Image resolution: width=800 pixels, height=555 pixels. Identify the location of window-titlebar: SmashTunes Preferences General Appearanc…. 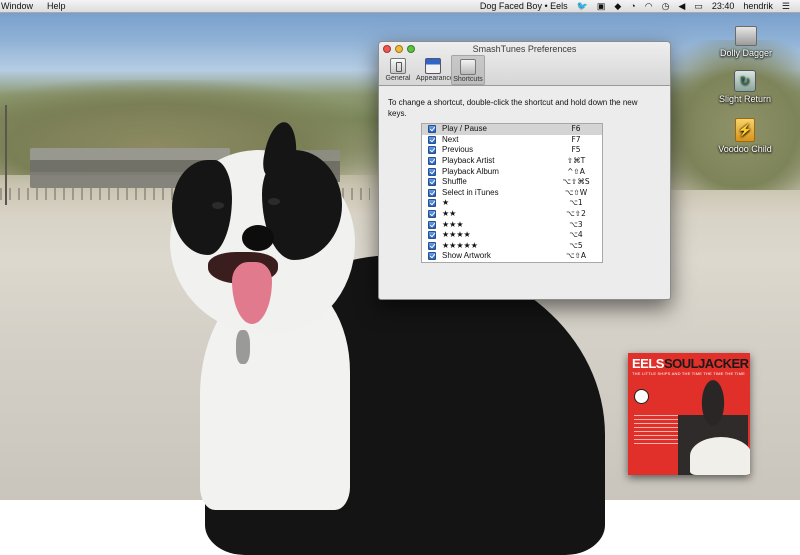
(524, 64).